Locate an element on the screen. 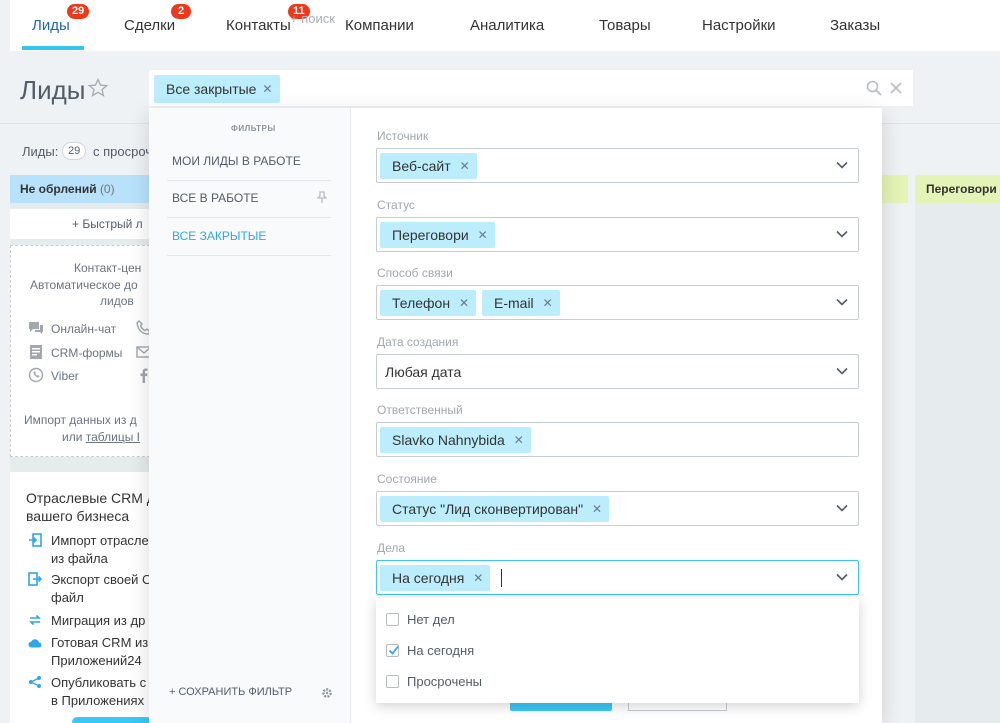 Image resolution: width=1000 pixels, height=723 pixels. leads-count-badge: 29 is located at coordinates (74, 151).